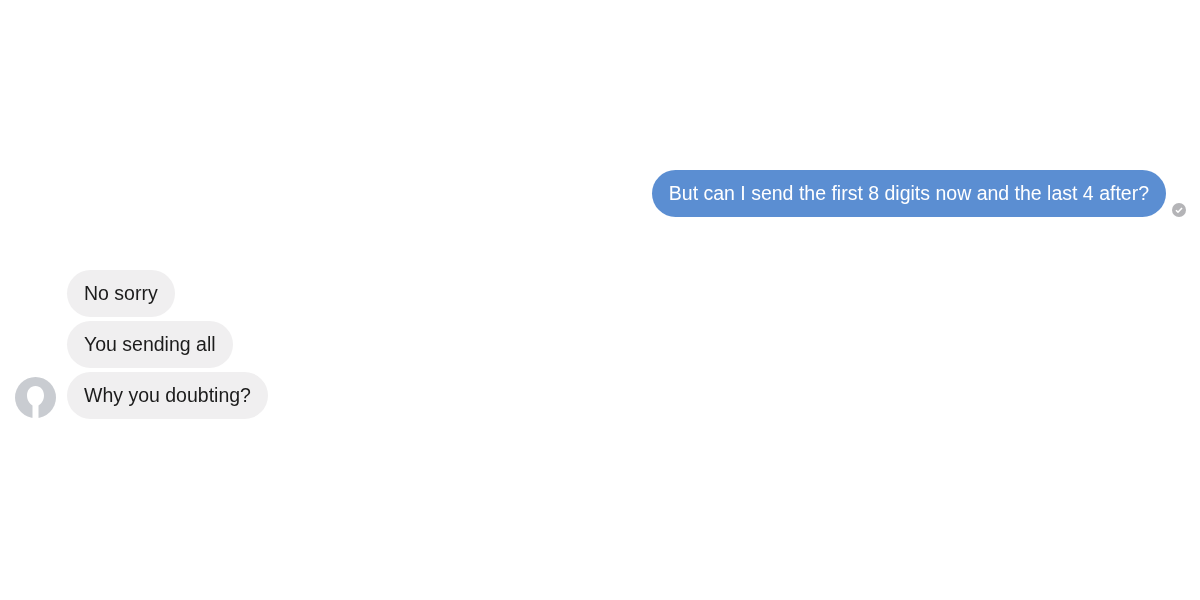 This screenshot has width=1200, height=600. I want to click on avatar-icon, so click(35, 397).